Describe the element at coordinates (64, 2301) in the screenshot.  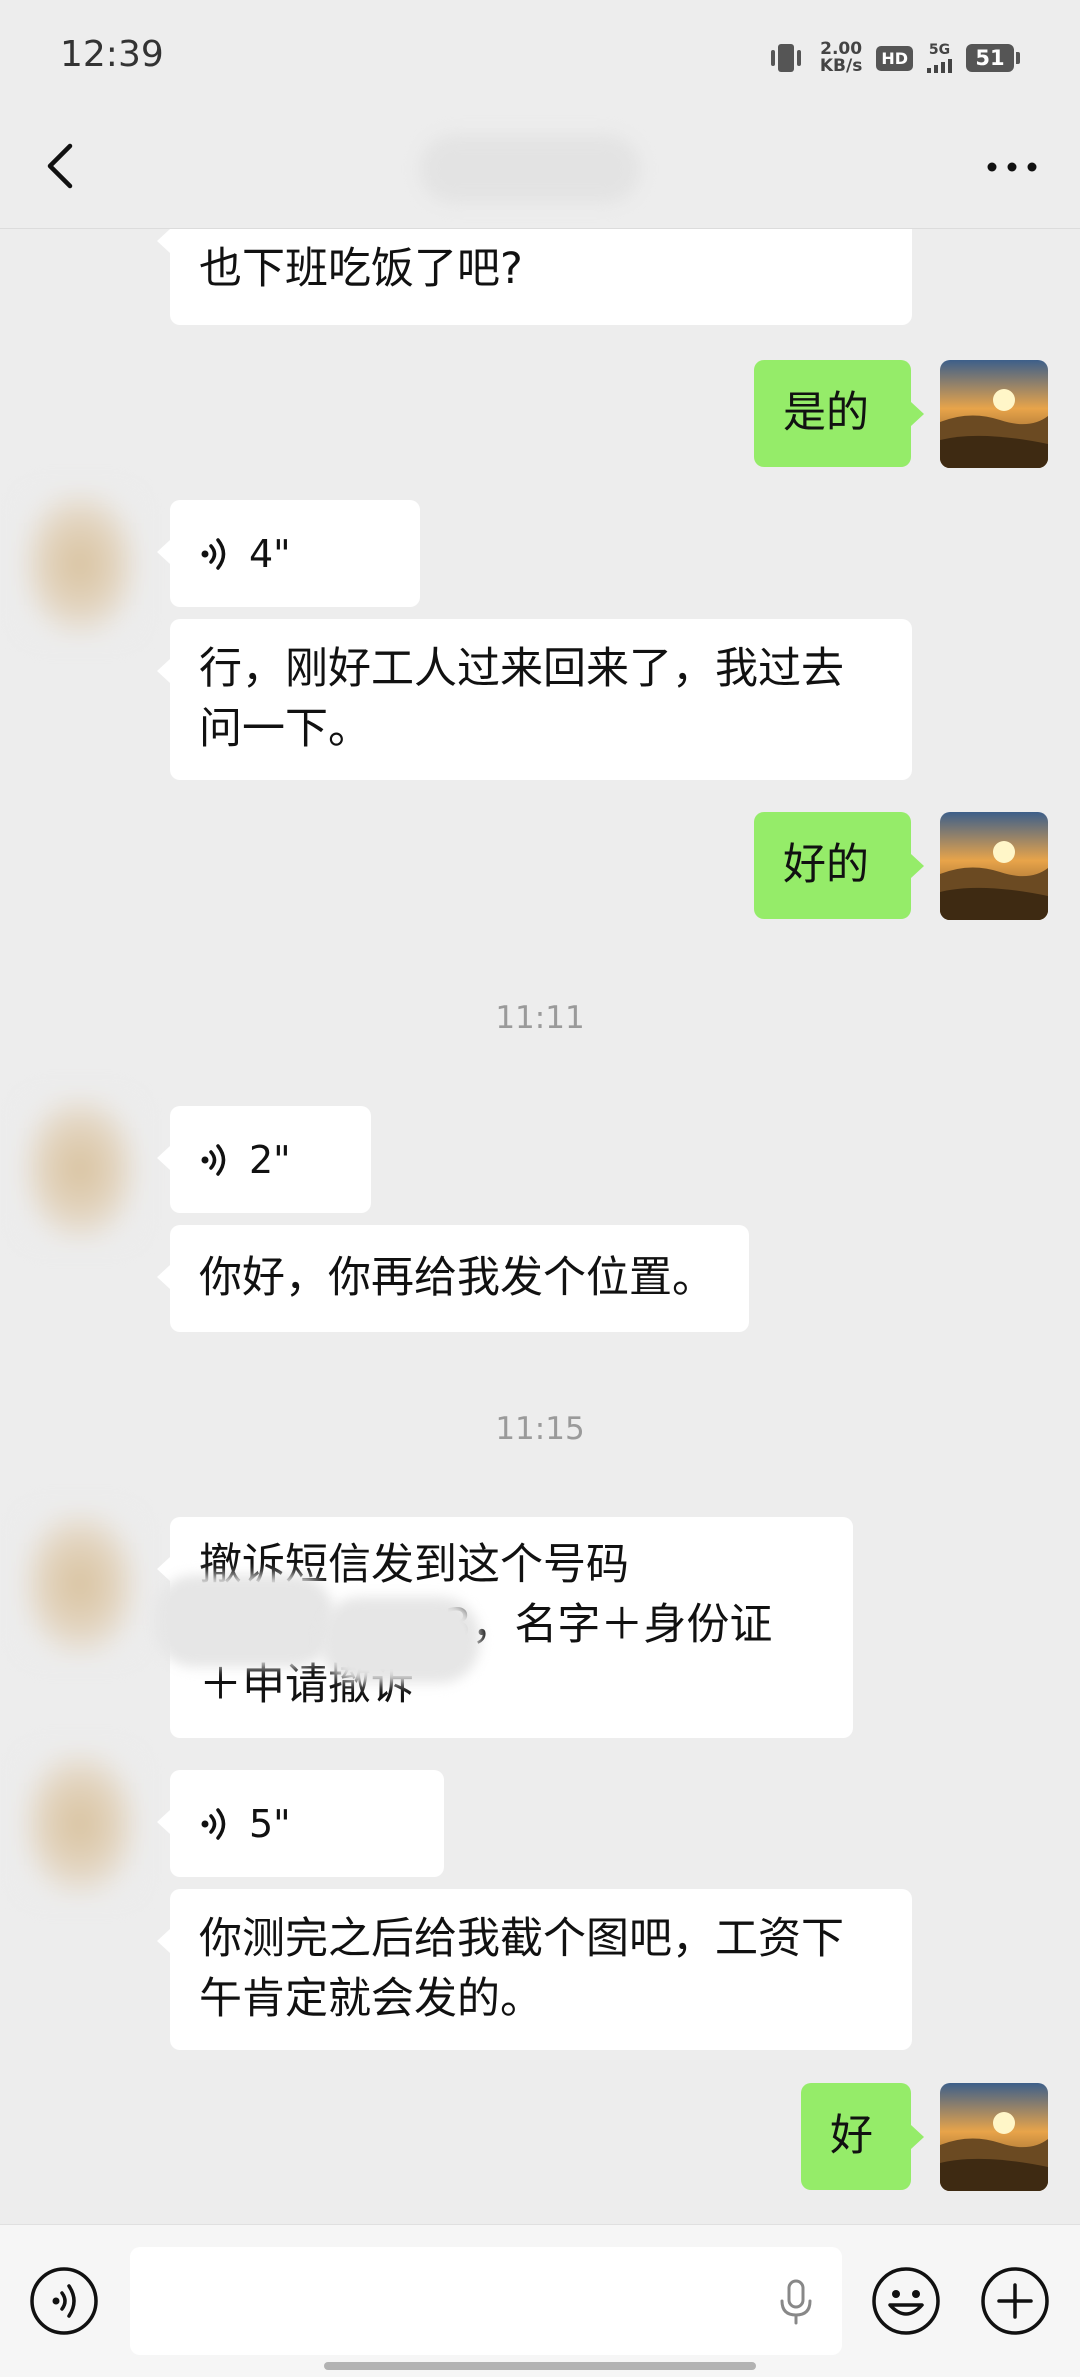
I see `voice-input-icon` at that location.